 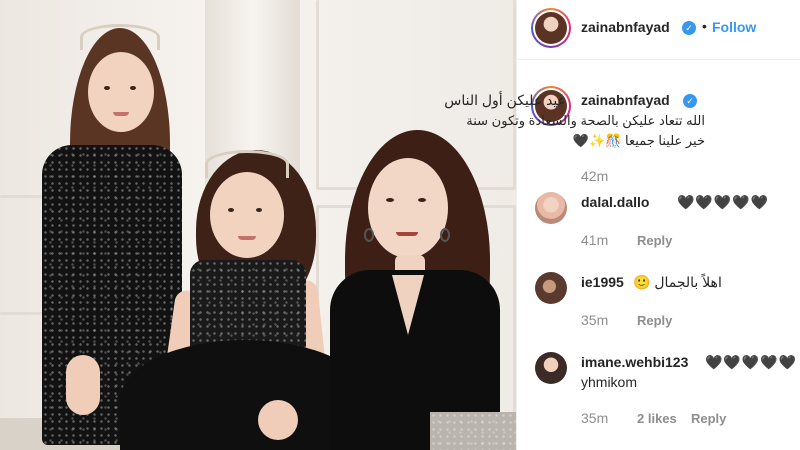 I want to click on author-avatar, so click(x=551, y=28).